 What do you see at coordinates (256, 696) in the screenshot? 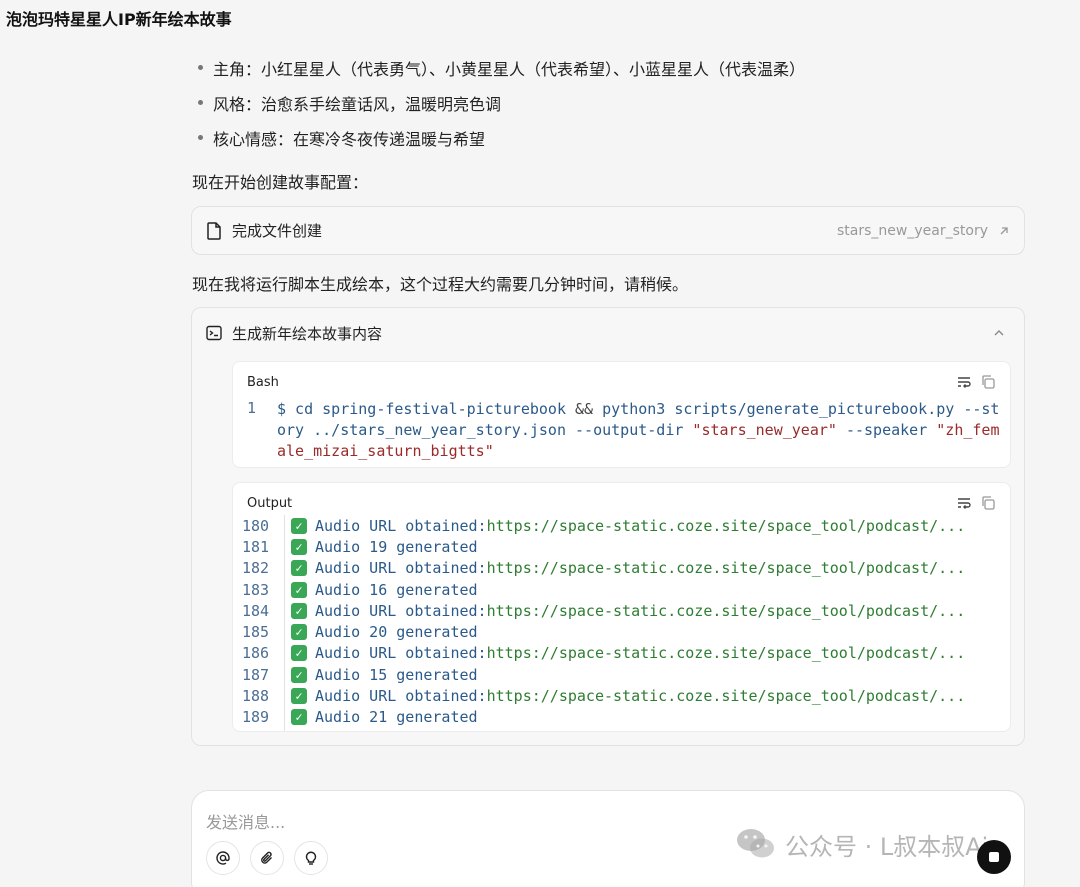
I see `line-number: 188` at bounding box center [256, 696].